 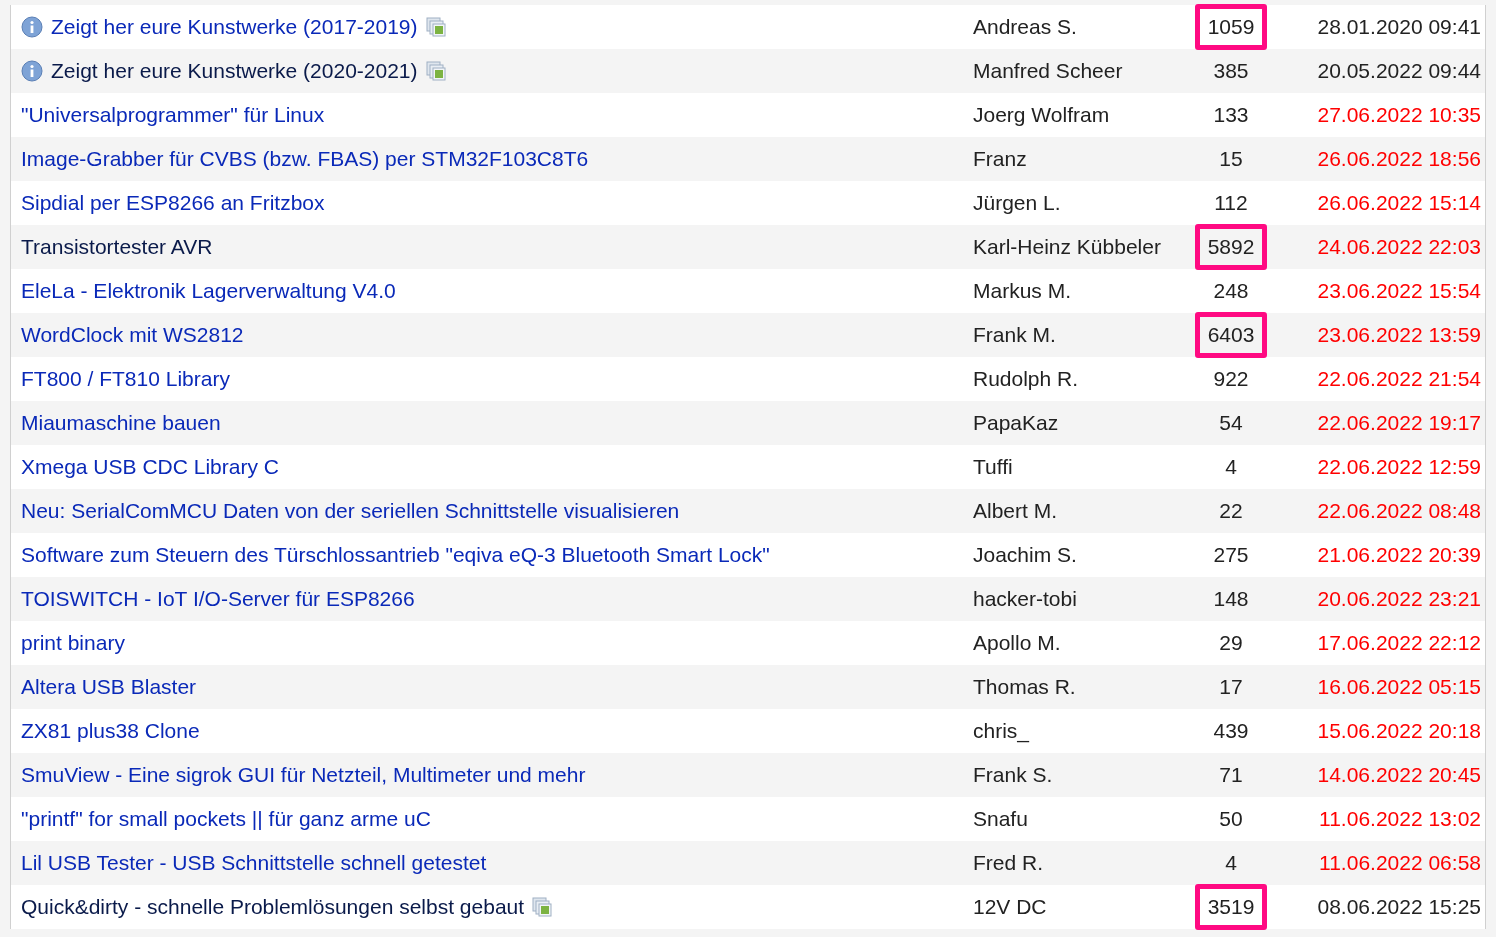 What do you see at coordinates (173, 203) in the screenshot?
I see `thread-title-link: Sipdial per ESP8266 an Fritzbox` at bounding box center [173, 203].